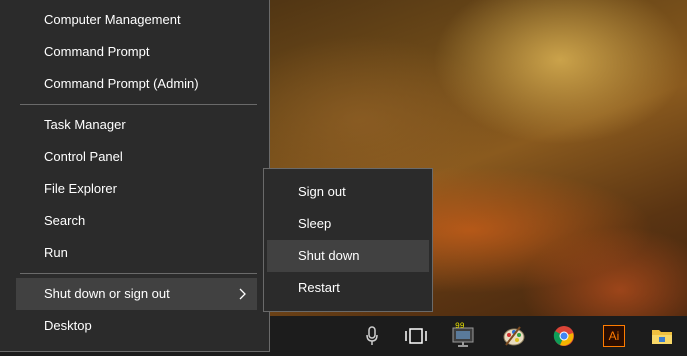 The width and height of the screenshot is (687, 356). I want to click on task-view-icon, so click(416, 336).